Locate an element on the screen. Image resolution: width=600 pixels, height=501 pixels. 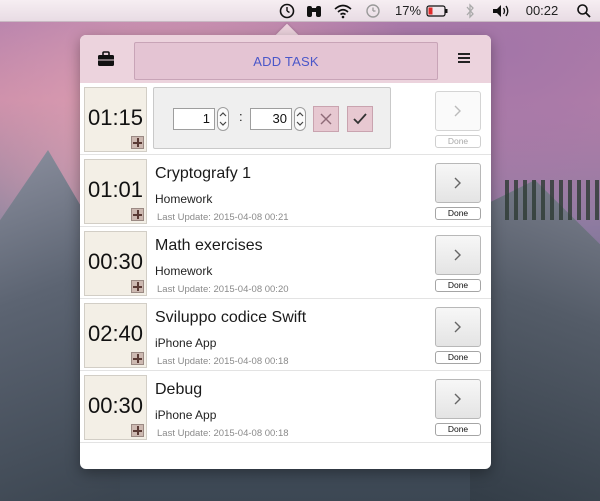
time-machine-menubar-item is located at coordinates (373, 11).